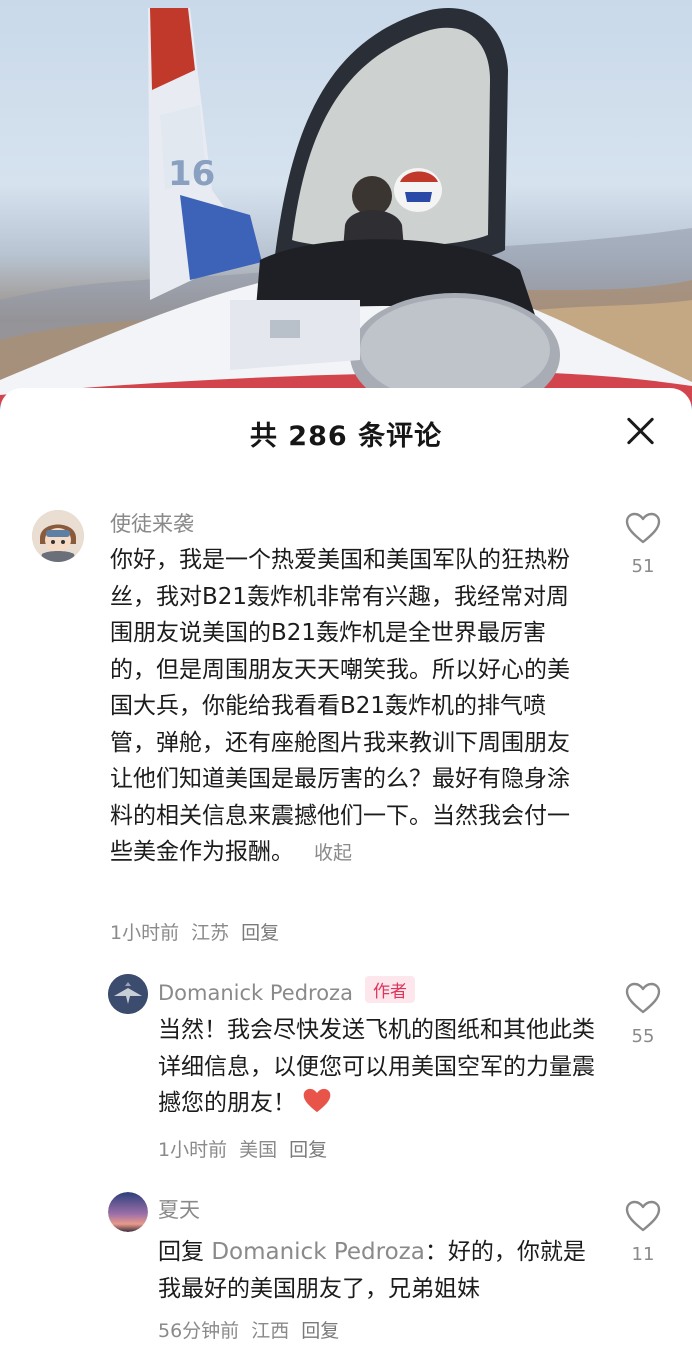 The image size is (692, 1369). I want to click on comment-meta: 1小时前 江苏 回复, so click(200, 931).